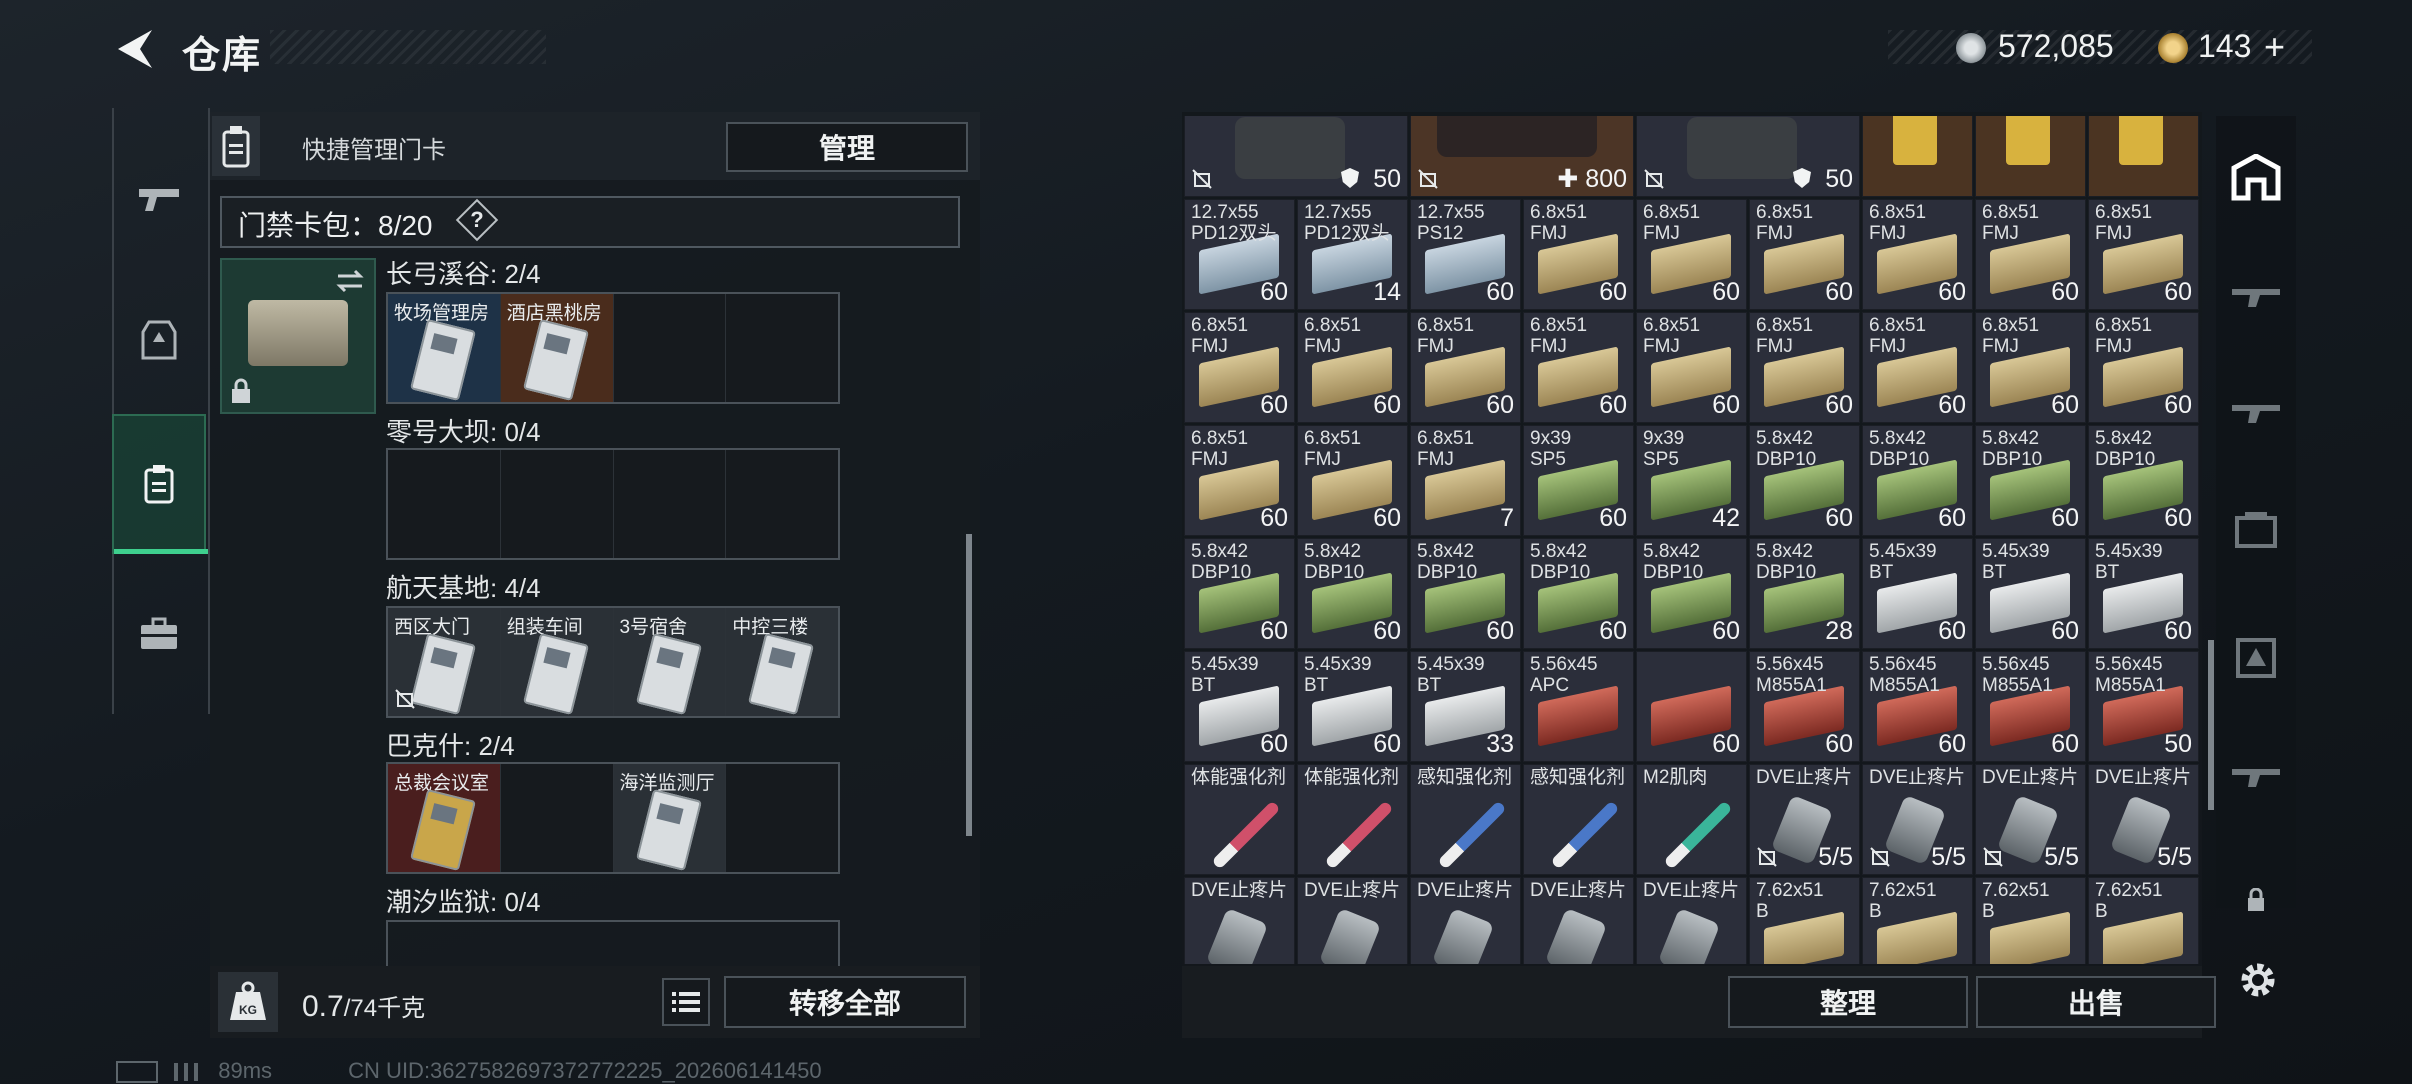 The image size is (2412, 1084). What do you see at coordinates (477, 220) in the screenshot?
I see `help-icon: ?` at bounding box center [477, 220].